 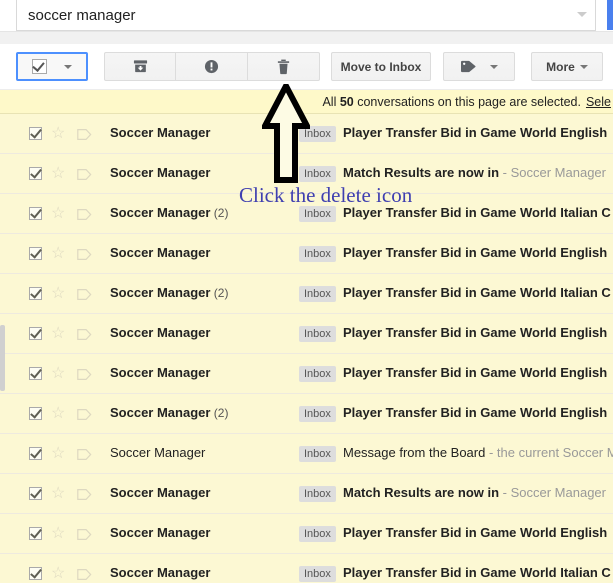 I want to click on more-button: More, so click(x=567, y=66).